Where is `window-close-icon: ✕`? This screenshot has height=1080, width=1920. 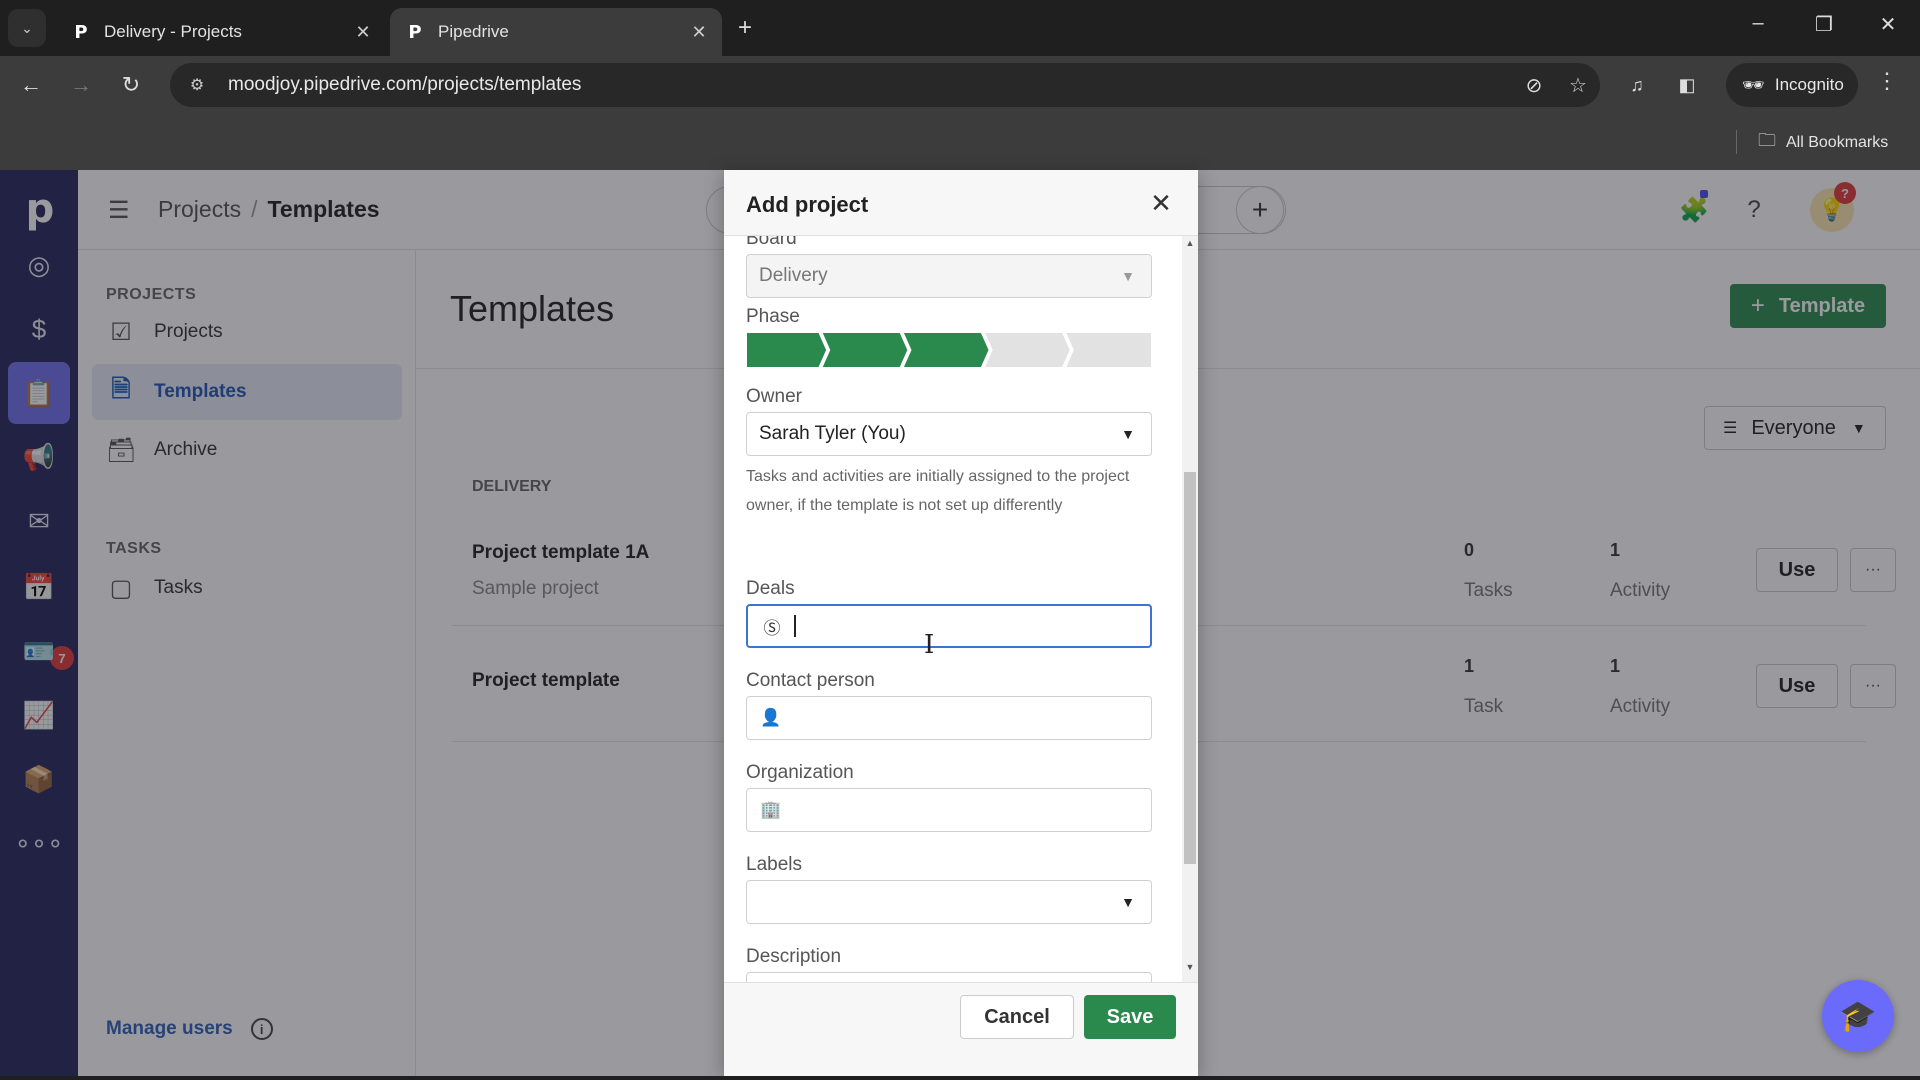 window-close-icon: ✕ is located at coordinates (1888, 24).